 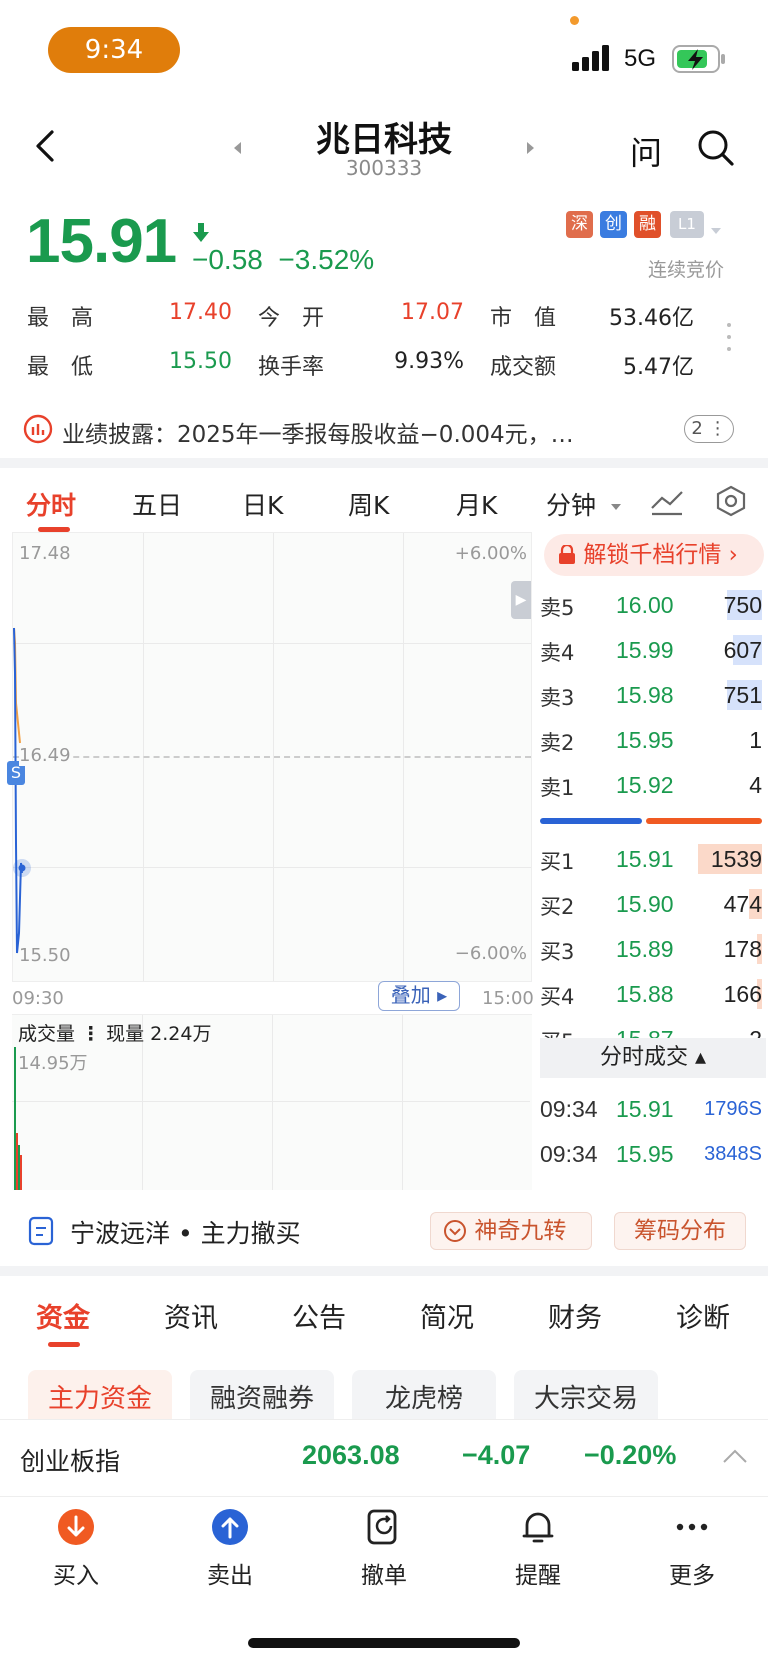 I want to click on tab-finance: 财务, so click(x=575, y=1315).